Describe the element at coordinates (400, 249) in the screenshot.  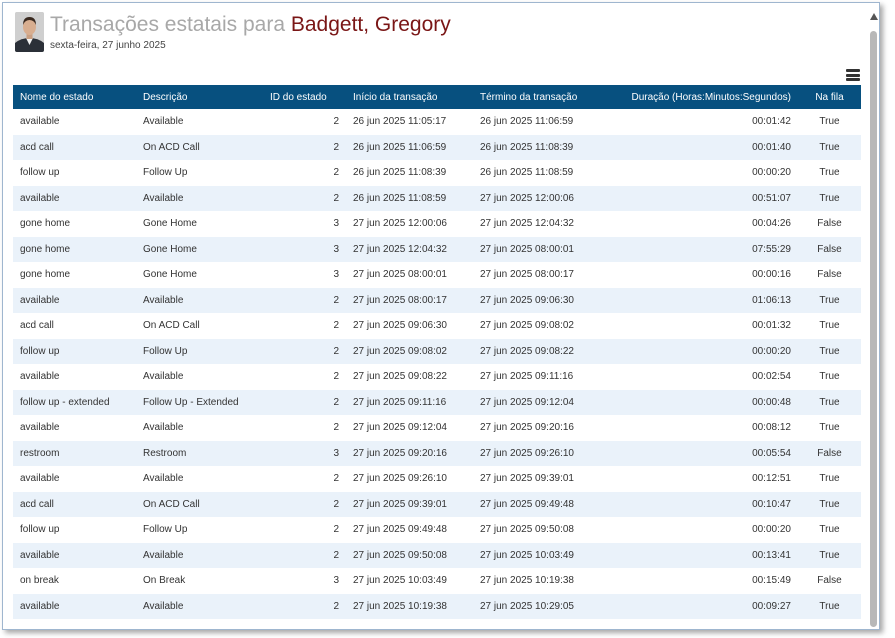
I see `cell-start: 27 jun 2025 12:04:32` at that location.